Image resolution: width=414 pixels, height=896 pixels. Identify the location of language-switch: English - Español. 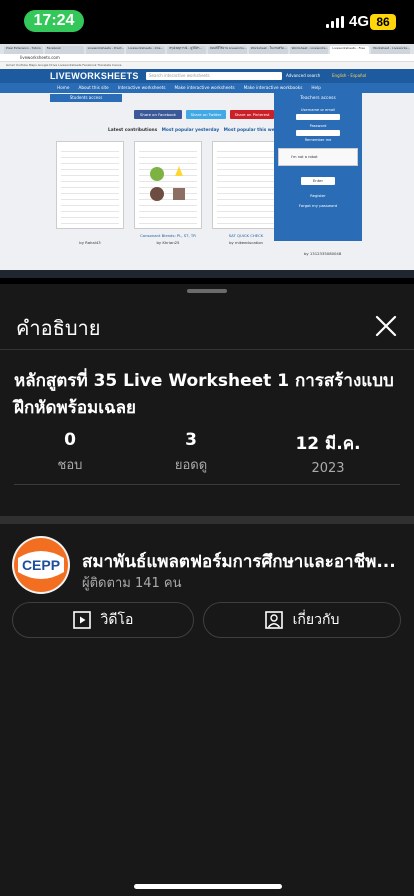
(349, 75).